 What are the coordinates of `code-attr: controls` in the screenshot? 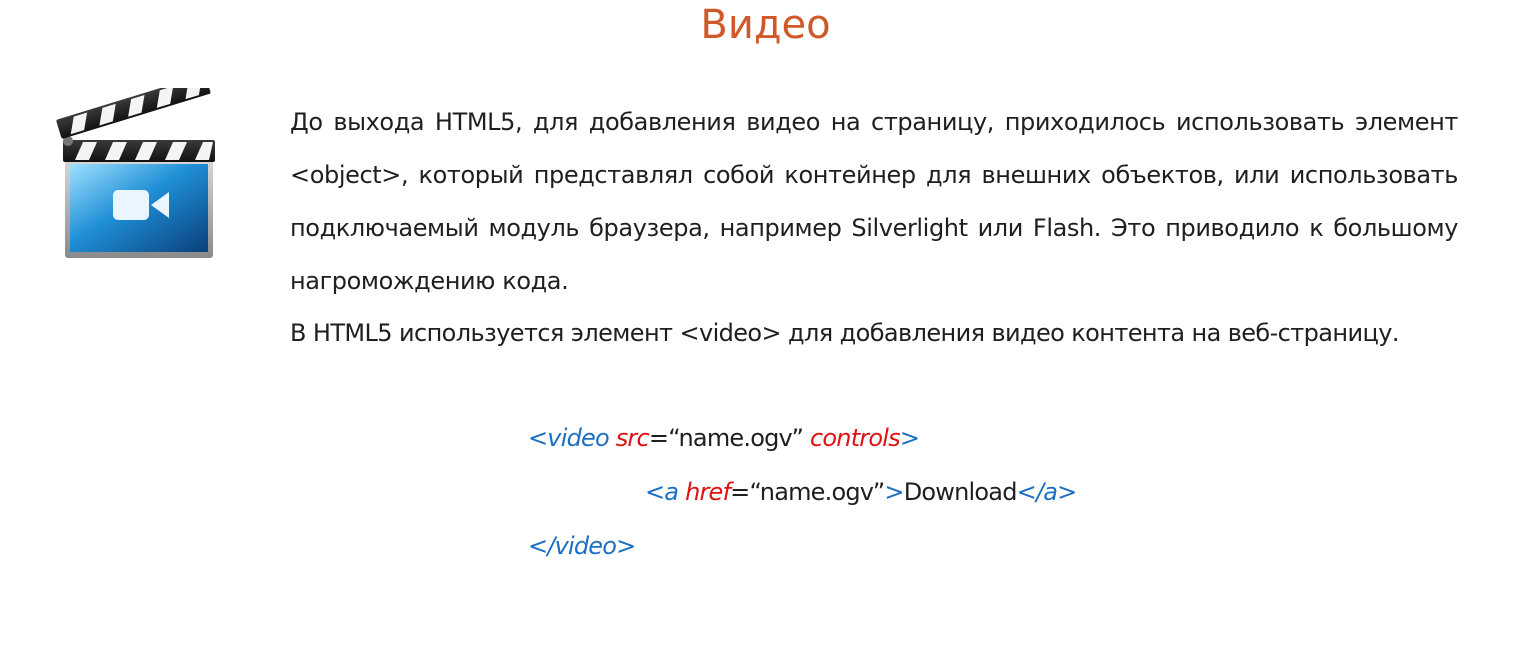 It's located at (855, 438).